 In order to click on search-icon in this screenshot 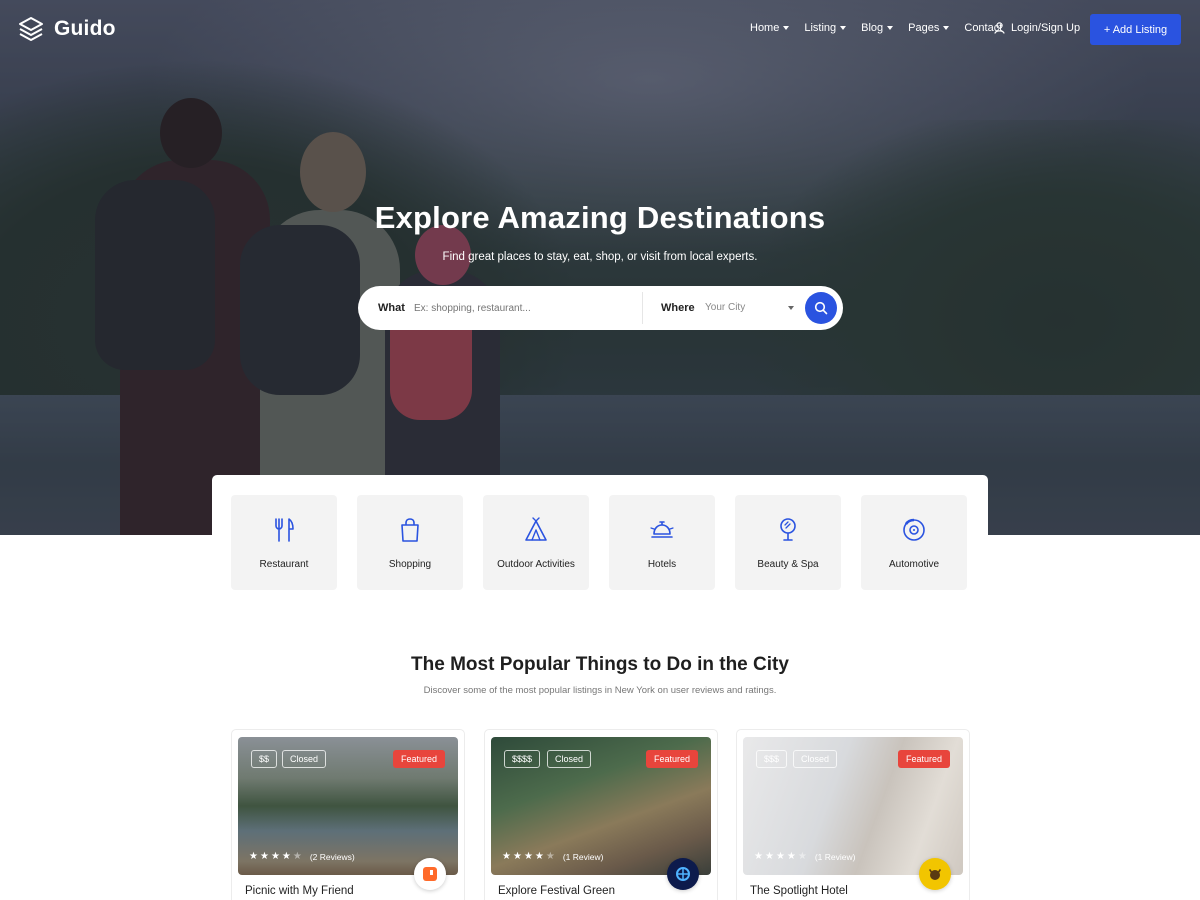, I will do `click(821, 308)`.